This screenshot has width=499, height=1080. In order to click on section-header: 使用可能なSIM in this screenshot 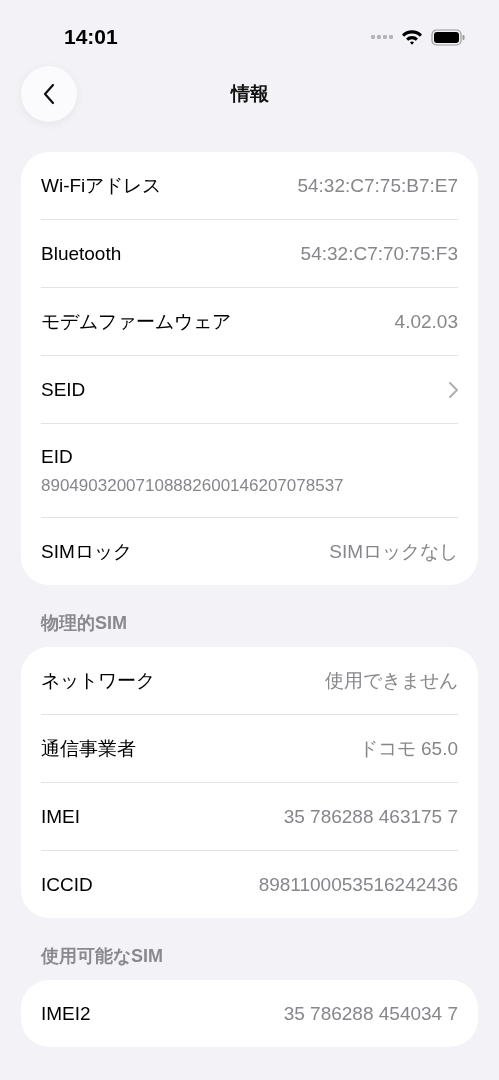, I will do `click(101, 956)`.